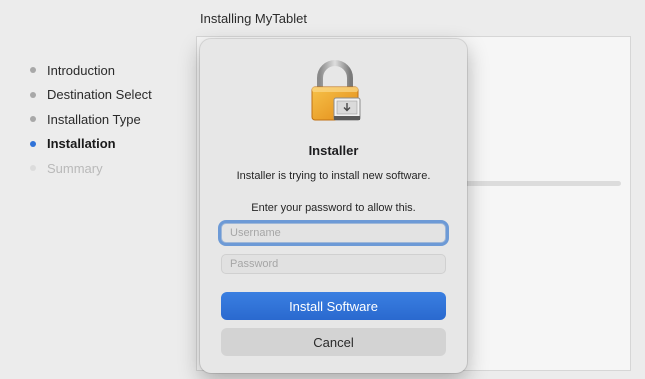 This screenshot has width=645, height=379. I want to click on step-installation-type: Installation Type, so click(91, 119).